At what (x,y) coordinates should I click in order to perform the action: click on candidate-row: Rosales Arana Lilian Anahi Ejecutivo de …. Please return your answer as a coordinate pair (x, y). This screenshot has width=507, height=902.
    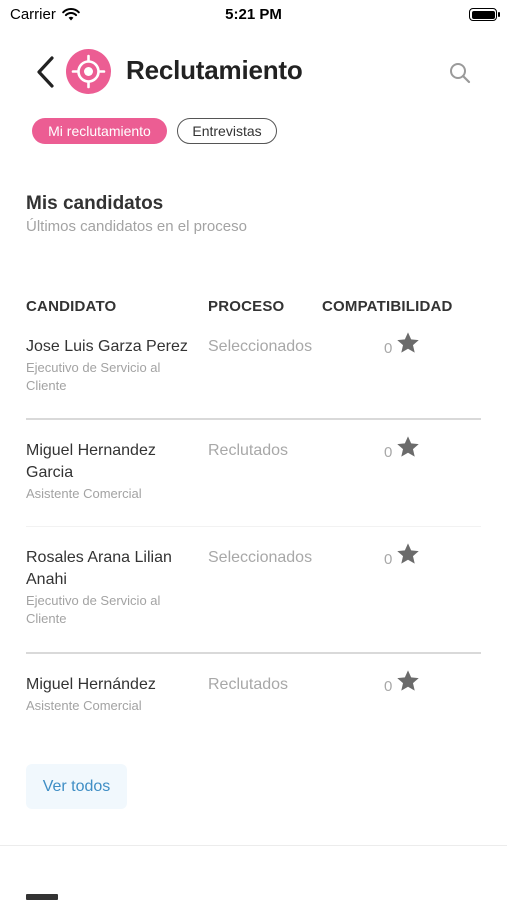
    Looking at the image, I should click on (253, 585).